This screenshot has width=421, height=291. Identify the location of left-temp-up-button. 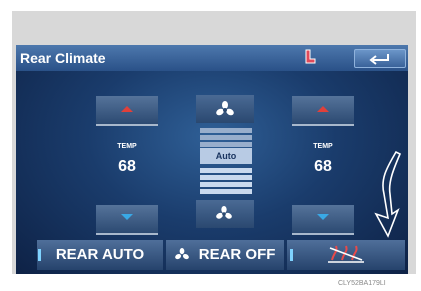
(127, 111).